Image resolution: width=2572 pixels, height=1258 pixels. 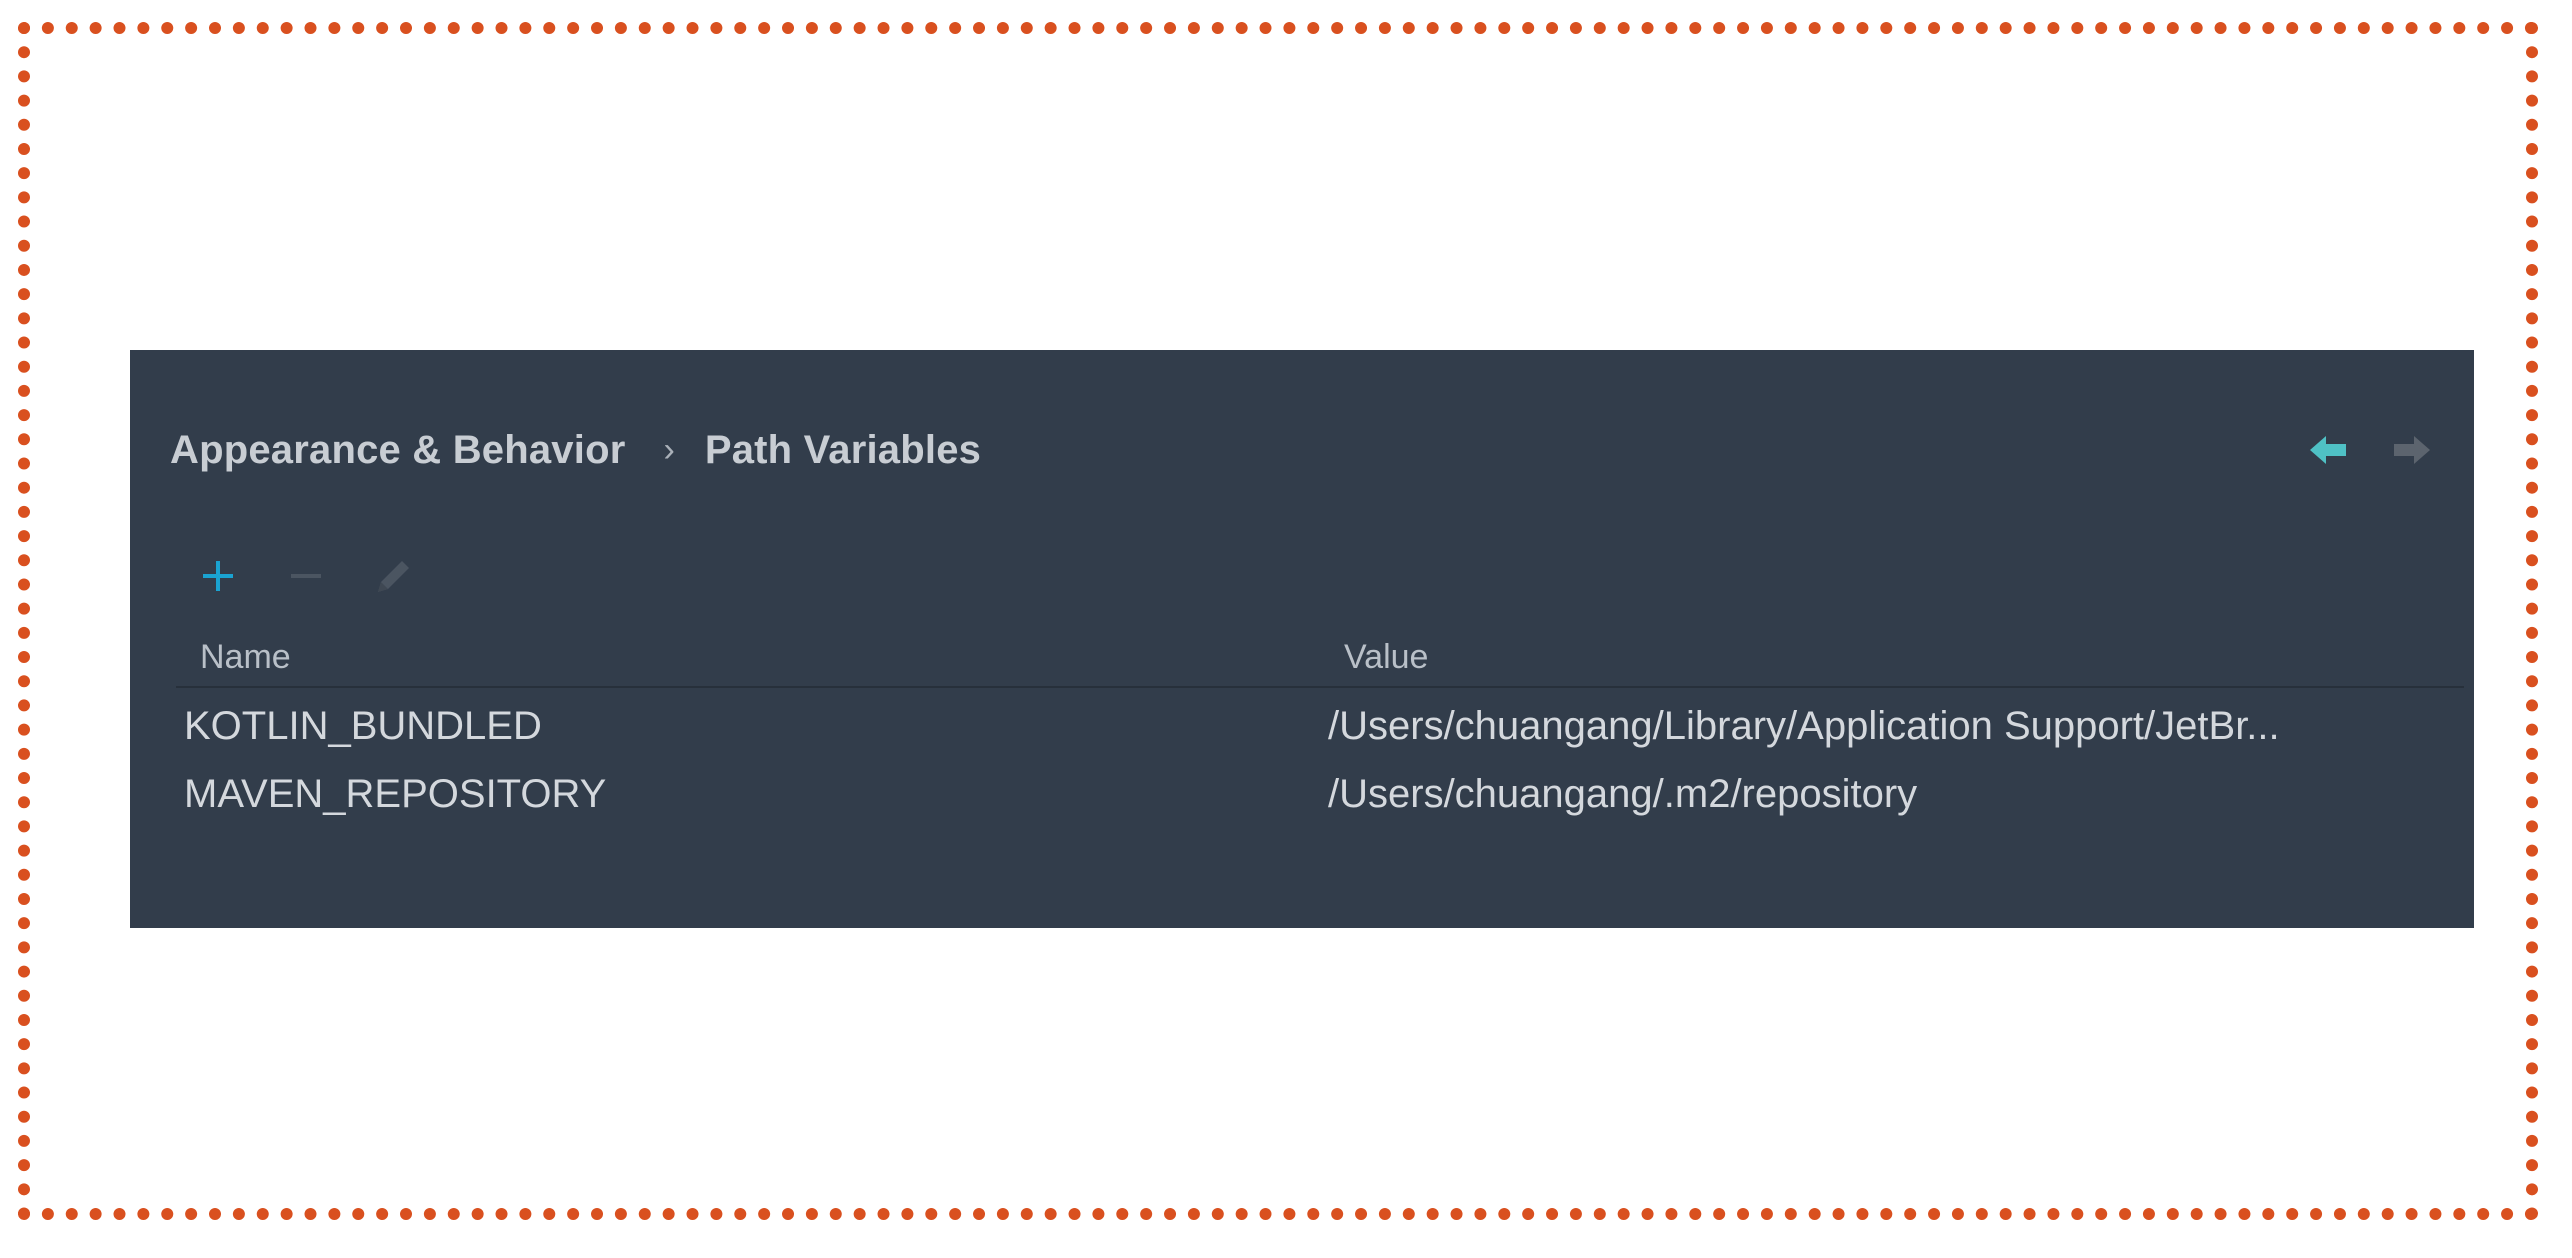 What do you see at coordinates (1302, 450) in the screenshot?
I see `panel-header: Appearance & Behavior › Path Variables` at bounding box center [1302, 450].